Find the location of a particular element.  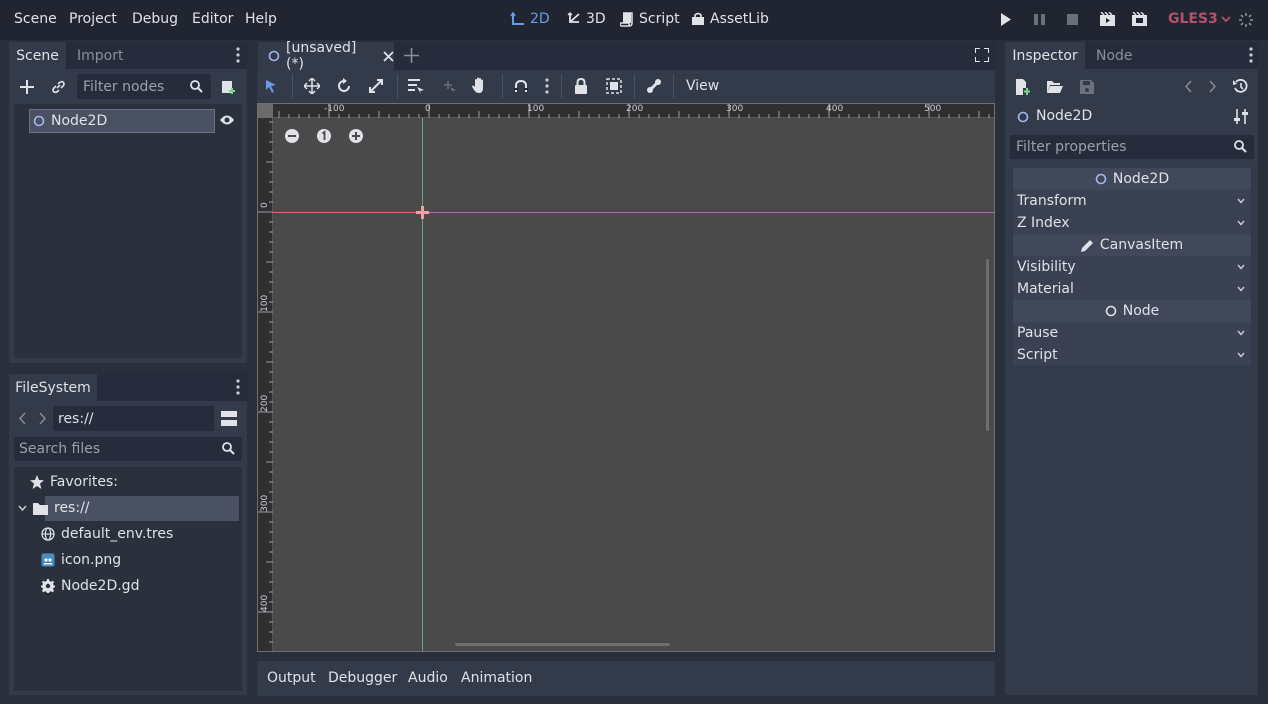

workspace-assetlib-button: AssetLib is located at coordinates (730, 19).